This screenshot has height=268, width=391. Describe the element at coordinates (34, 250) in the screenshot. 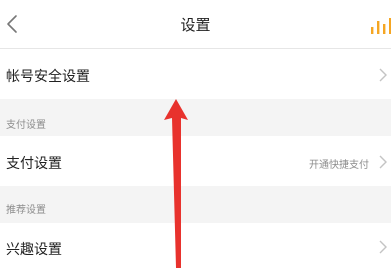

I see `interest-settings-label: 兴趣设置` at that location.